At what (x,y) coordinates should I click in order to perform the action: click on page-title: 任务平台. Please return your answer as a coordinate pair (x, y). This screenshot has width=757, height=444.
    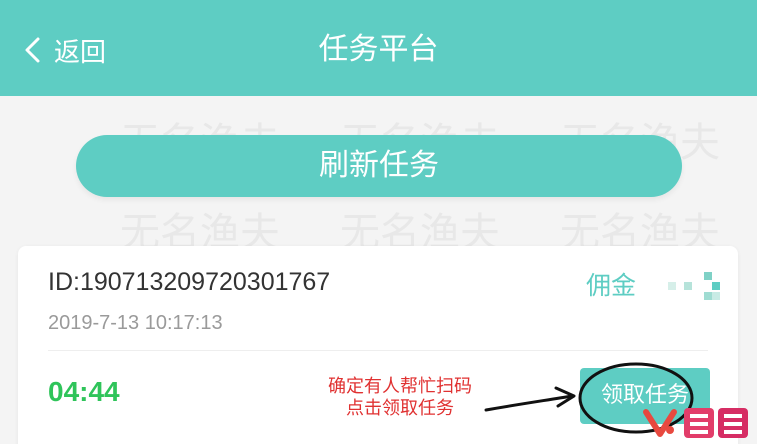
    Looking at the image, I should click on (378, 49).